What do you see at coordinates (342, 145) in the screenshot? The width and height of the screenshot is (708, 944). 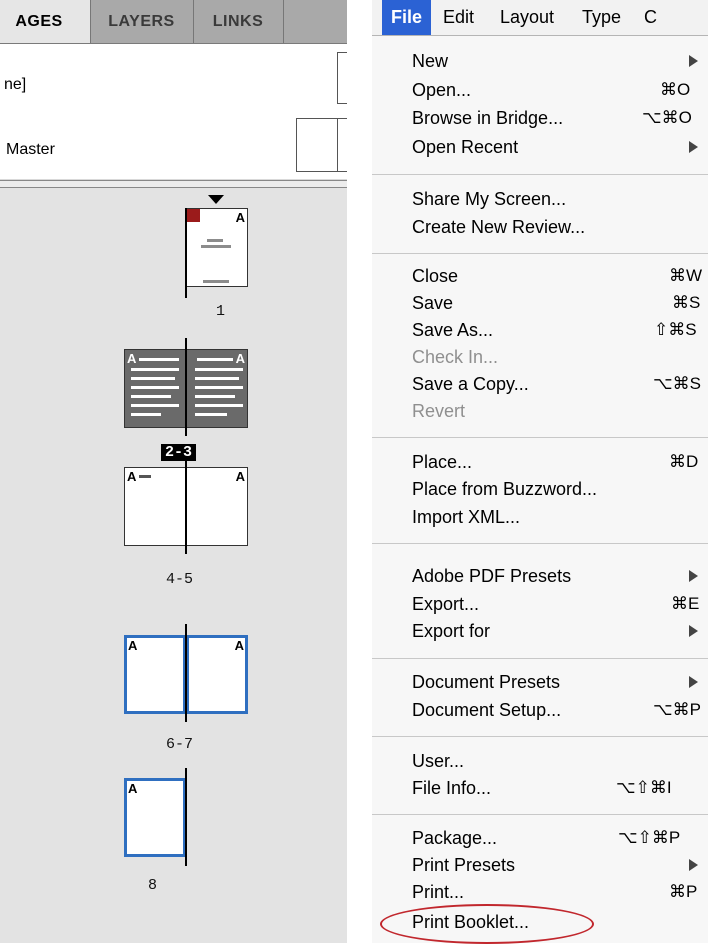 I see `master-a-right-thumbnail` at bounding box center [342, 145].